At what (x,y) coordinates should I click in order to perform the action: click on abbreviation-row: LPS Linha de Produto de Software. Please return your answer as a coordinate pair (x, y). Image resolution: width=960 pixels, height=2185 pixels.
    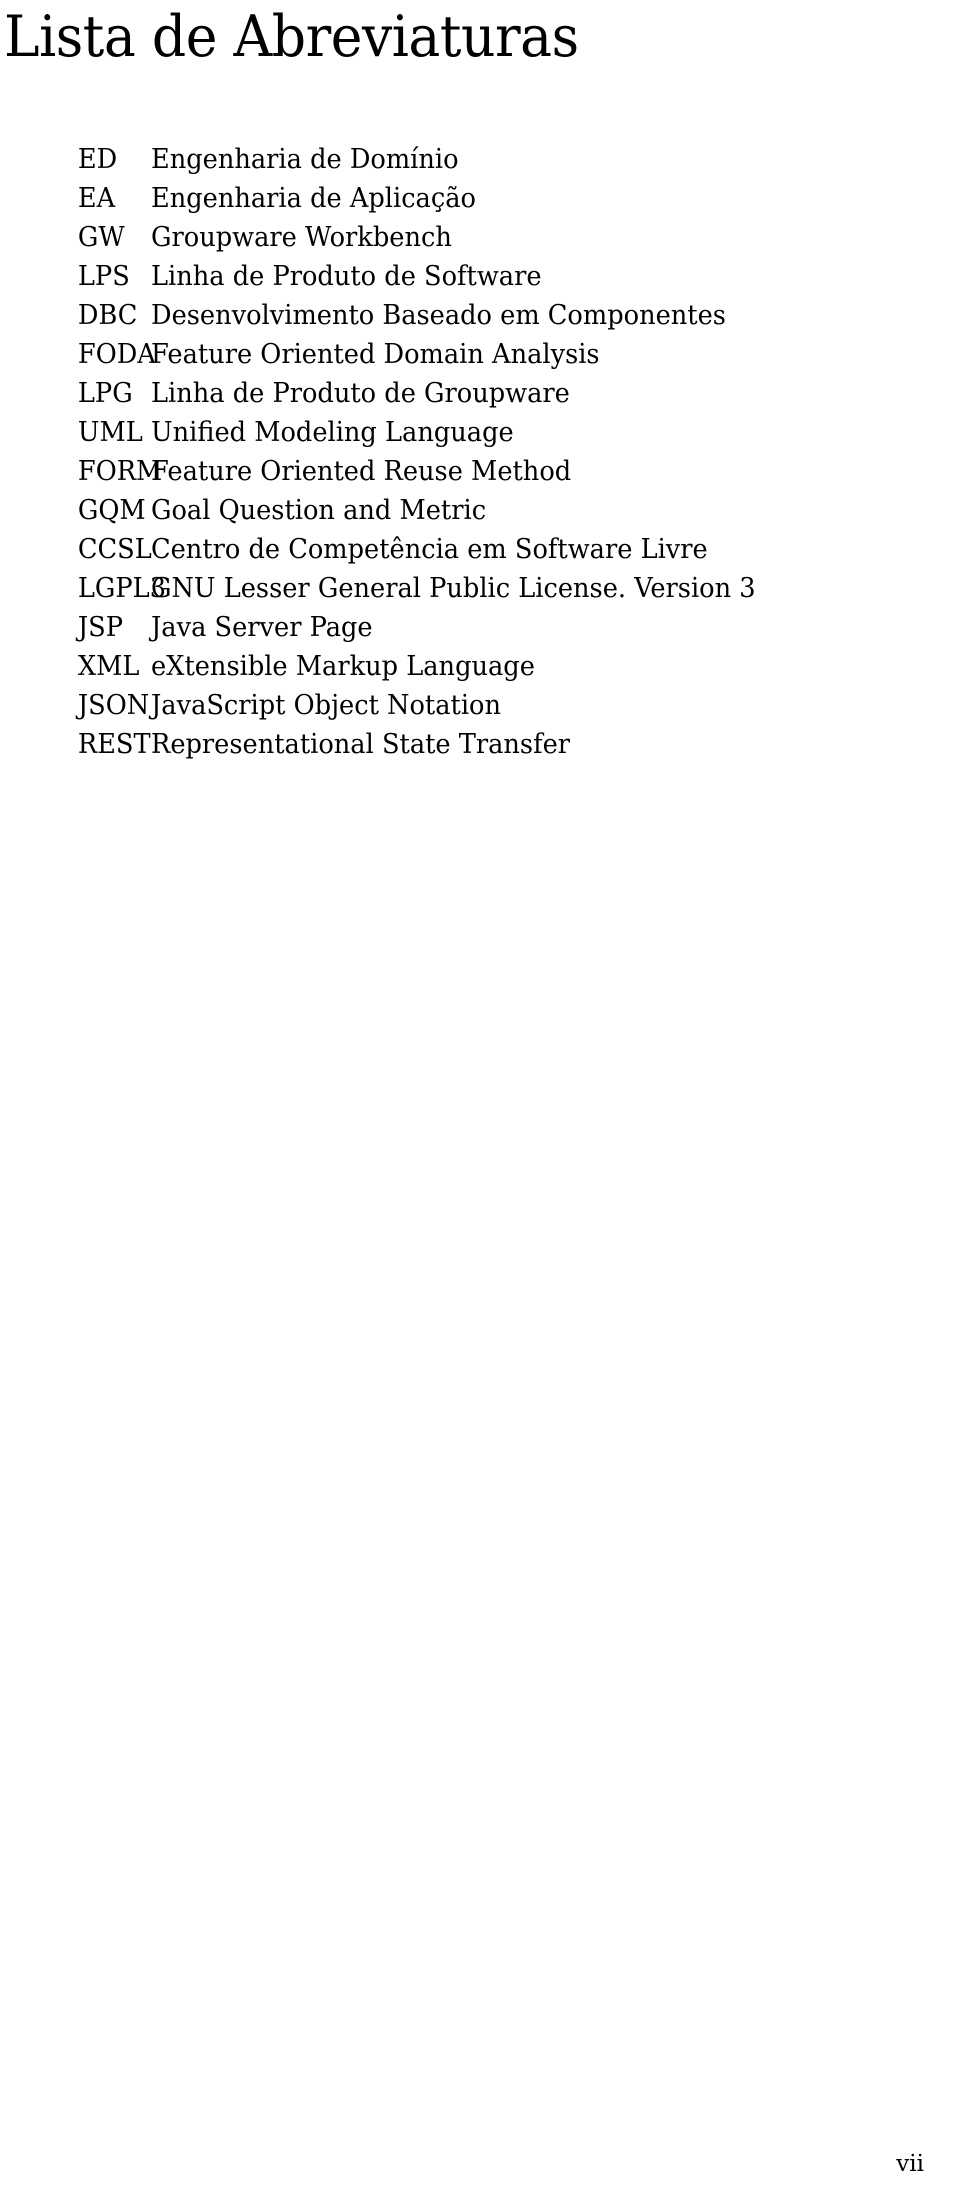
    Looking at the image, I should click on (480, 276).